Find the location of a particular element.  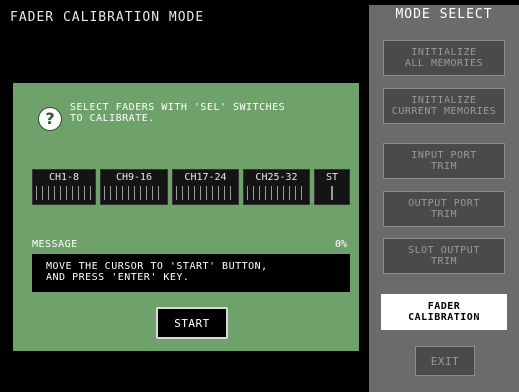

fader-group-ch17-24: CH17-24 is located at coordinates (205, 187).